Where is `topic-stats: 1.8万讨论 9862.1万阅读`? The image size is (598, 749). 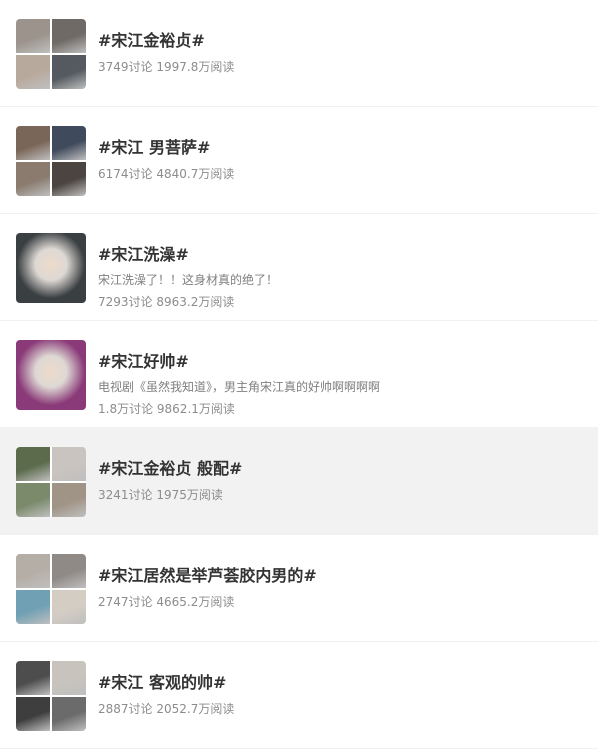 topic-stats: 1.8万讨论 9862.1万阅读 is located at coordinates (166, 409).